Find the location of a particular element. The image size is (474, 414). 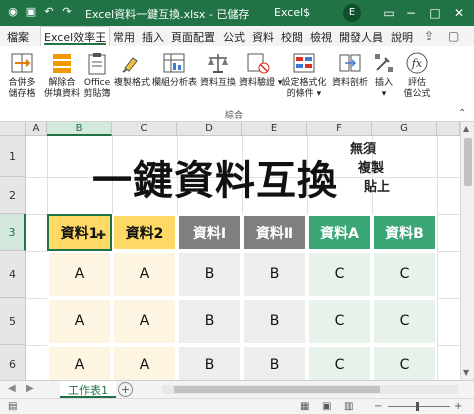

sheet-prev-icon: ◀ is located at coordinates (12, 388).